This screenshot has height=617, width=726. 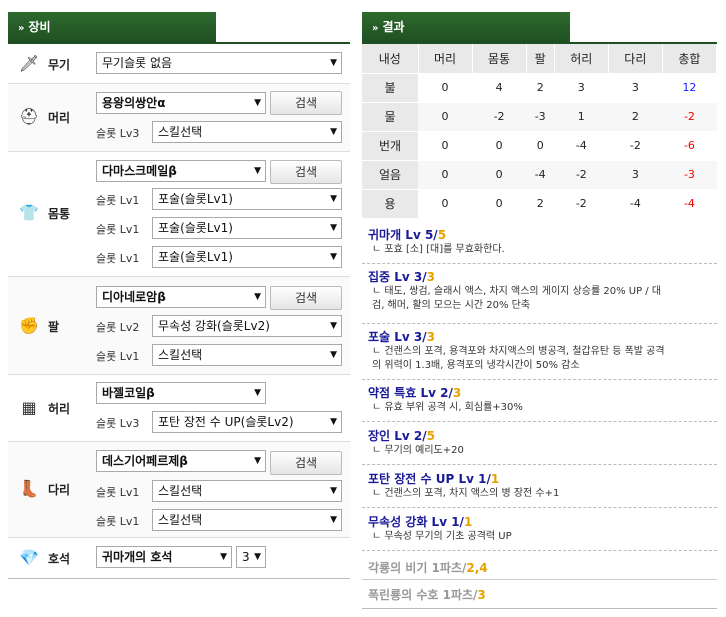 What do you see at coordinates (195, 257) in the screenshot?
I see `body-slot3-value: 포술(슬롯Lv1)` at bounding box center [195, 257].